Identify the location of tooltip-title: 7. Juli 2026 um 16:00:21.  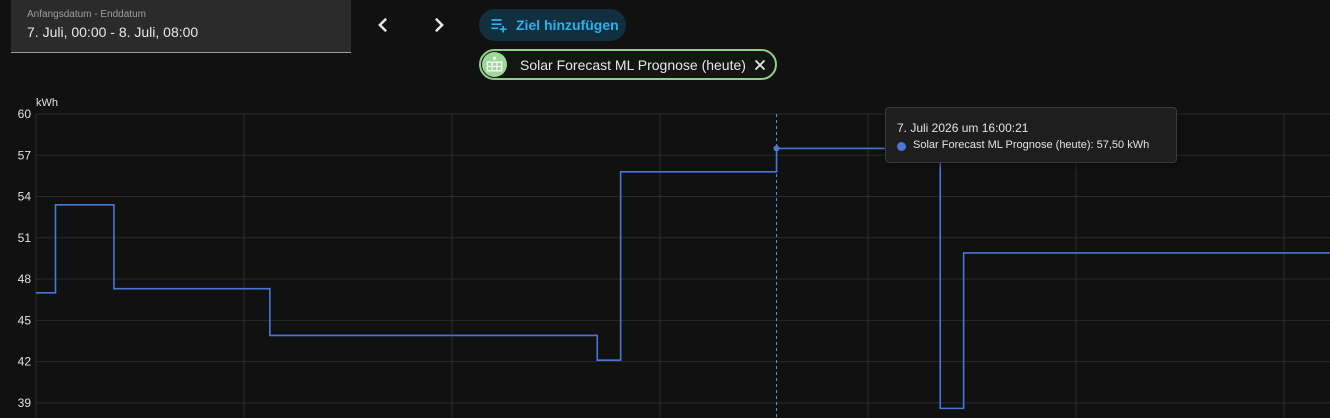
(963, 128).